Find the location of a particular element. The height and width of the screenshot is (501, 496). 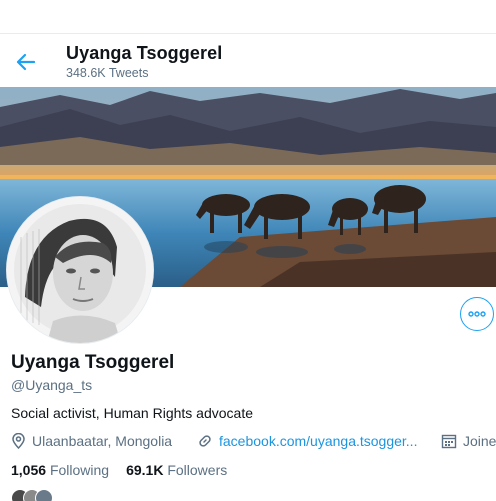

profile-header-bar: Uyanga Tsoggerel 348.6K Tweets is located at coordinates (248, 60).